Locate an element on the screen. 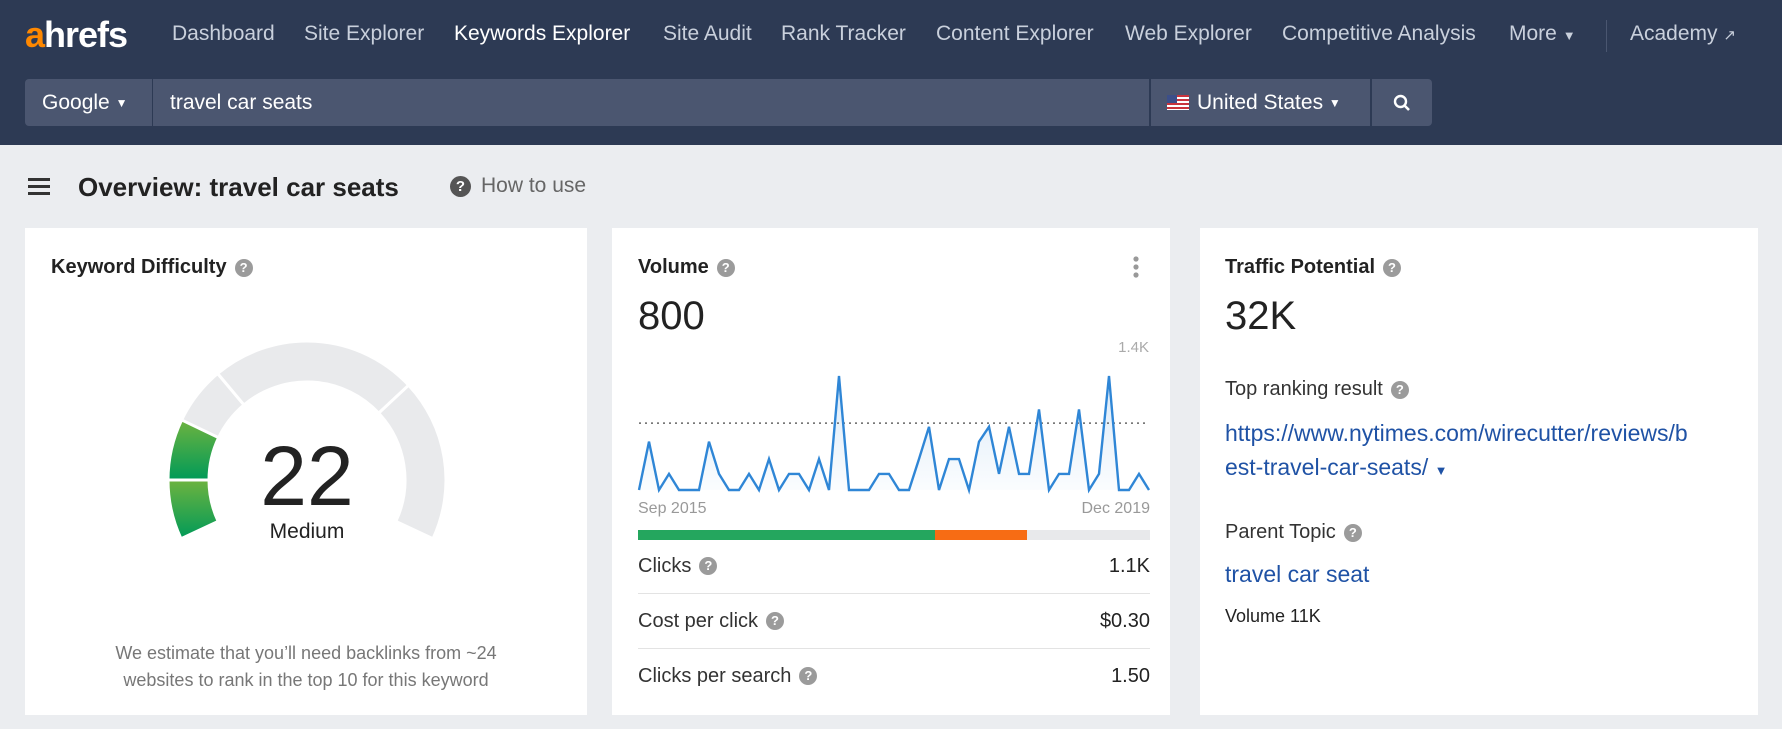 The height and width of the screenshot is (729, 1782). x-start-label: Sep 2015 is located at coordinates (672, 508).